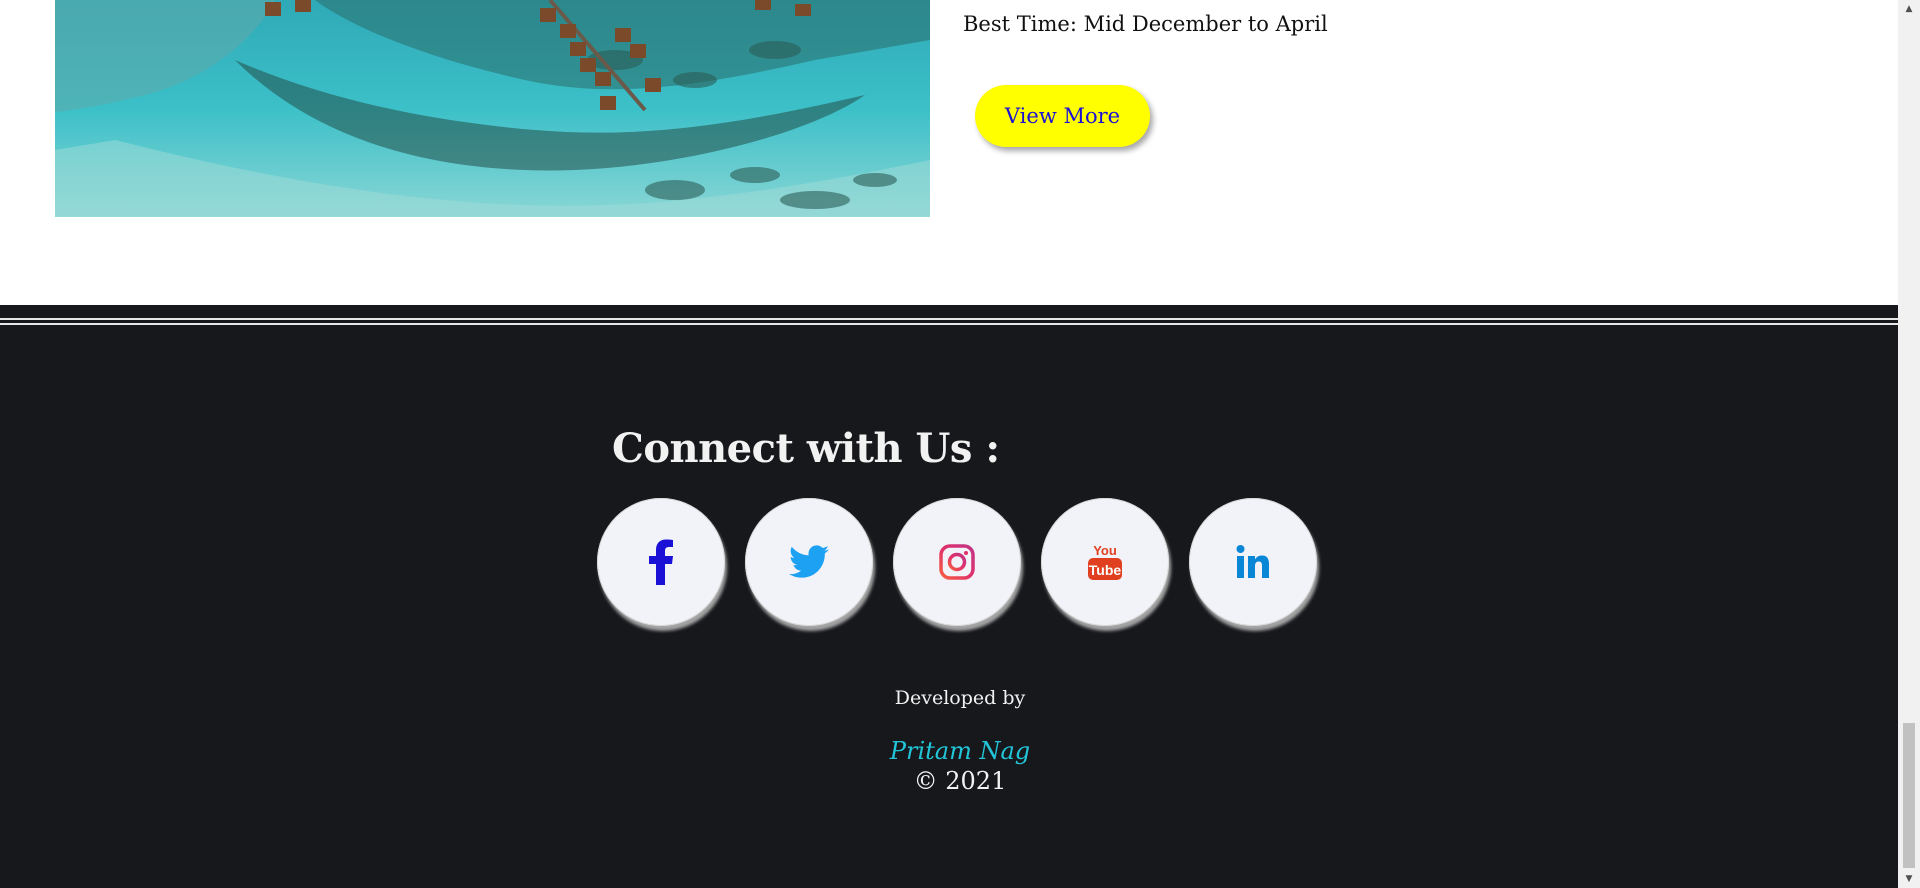 The height and width of the screenshot is (888, 1920). I want to click on scroll-down-icon: ▼, so click(1909, 879).